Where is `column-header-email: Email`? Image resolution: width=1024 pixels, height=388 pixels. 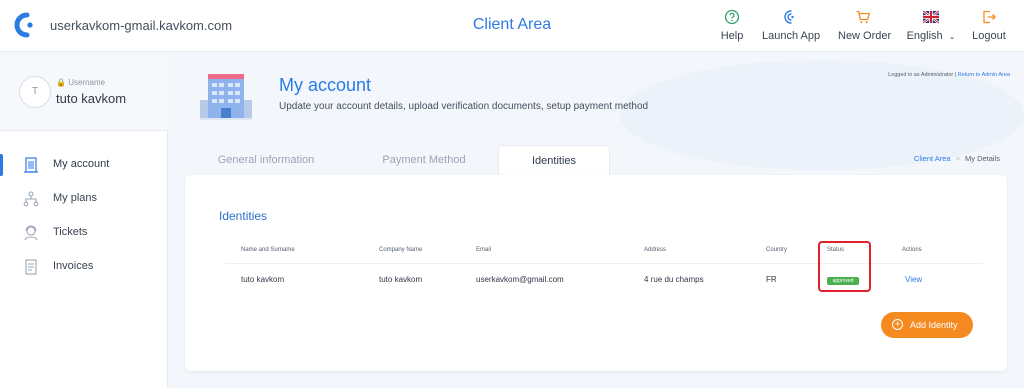
column-header-email: Email is located at coordinates (484, 250).